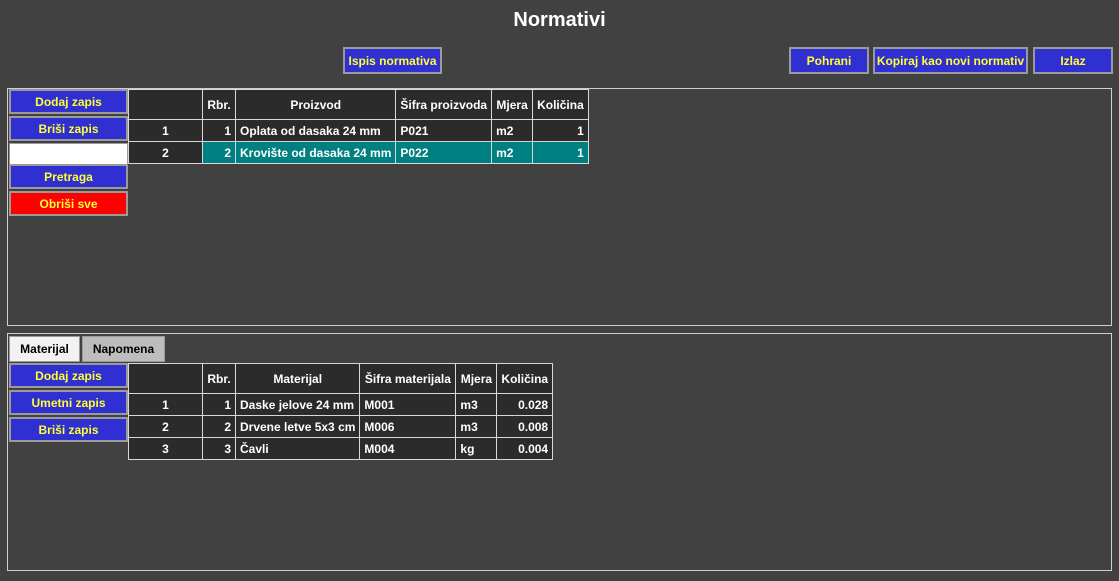 The height and width of the screenshot is (581, 1119). What do you see at coordinates (68, 375) in the screenshot?
I see `add-material-button: Dodaj zapis` at bounding box center [68, 375].